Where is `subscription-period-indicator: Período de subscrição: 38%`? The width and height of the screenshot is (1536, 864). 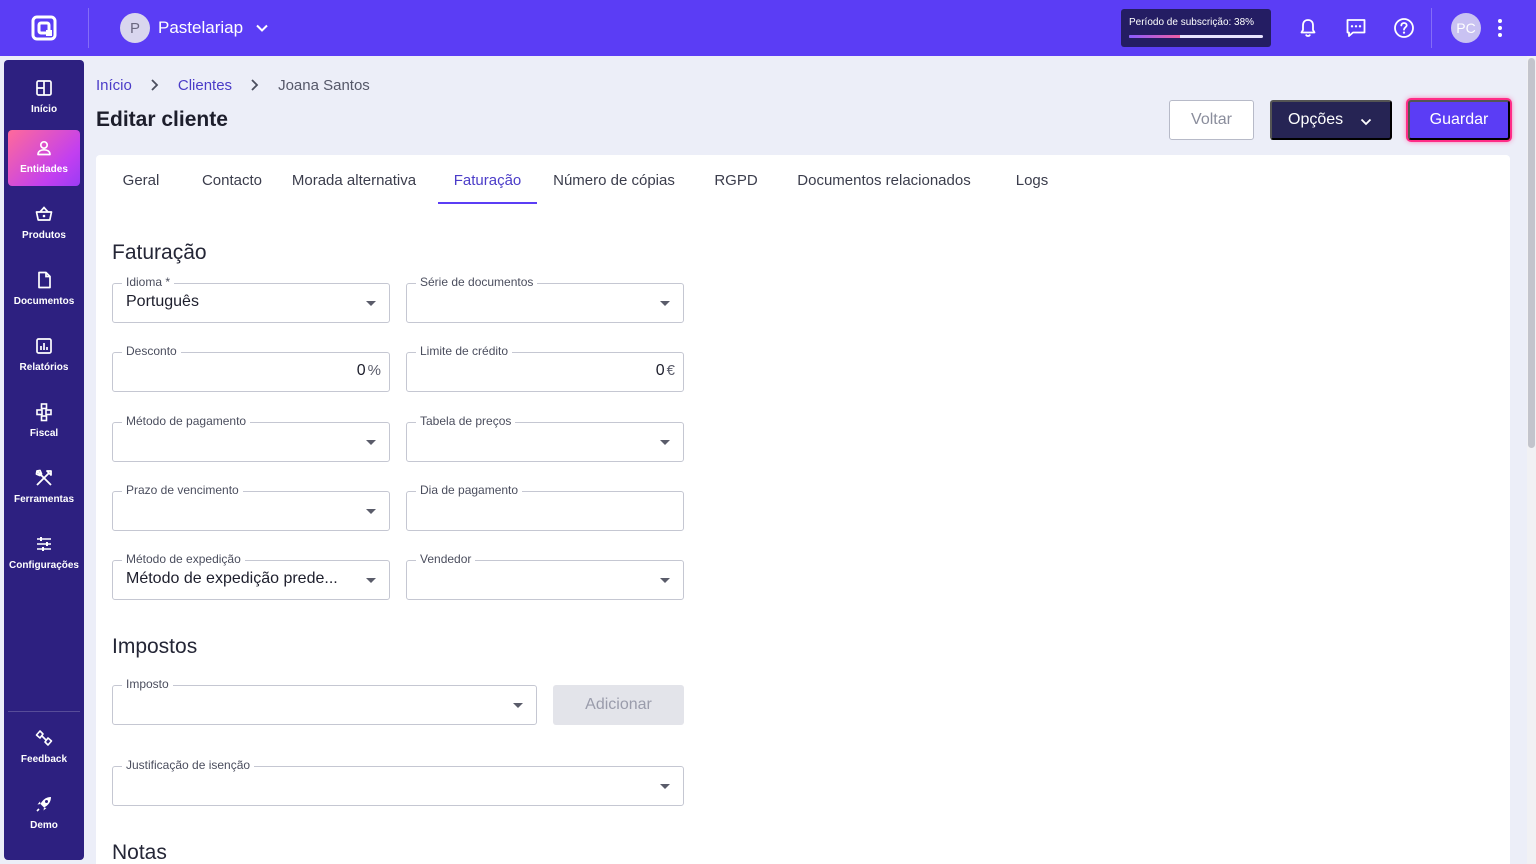
subscription-period-indicator: Período de subscrição: 38% is located at coordinates (1196, 28).